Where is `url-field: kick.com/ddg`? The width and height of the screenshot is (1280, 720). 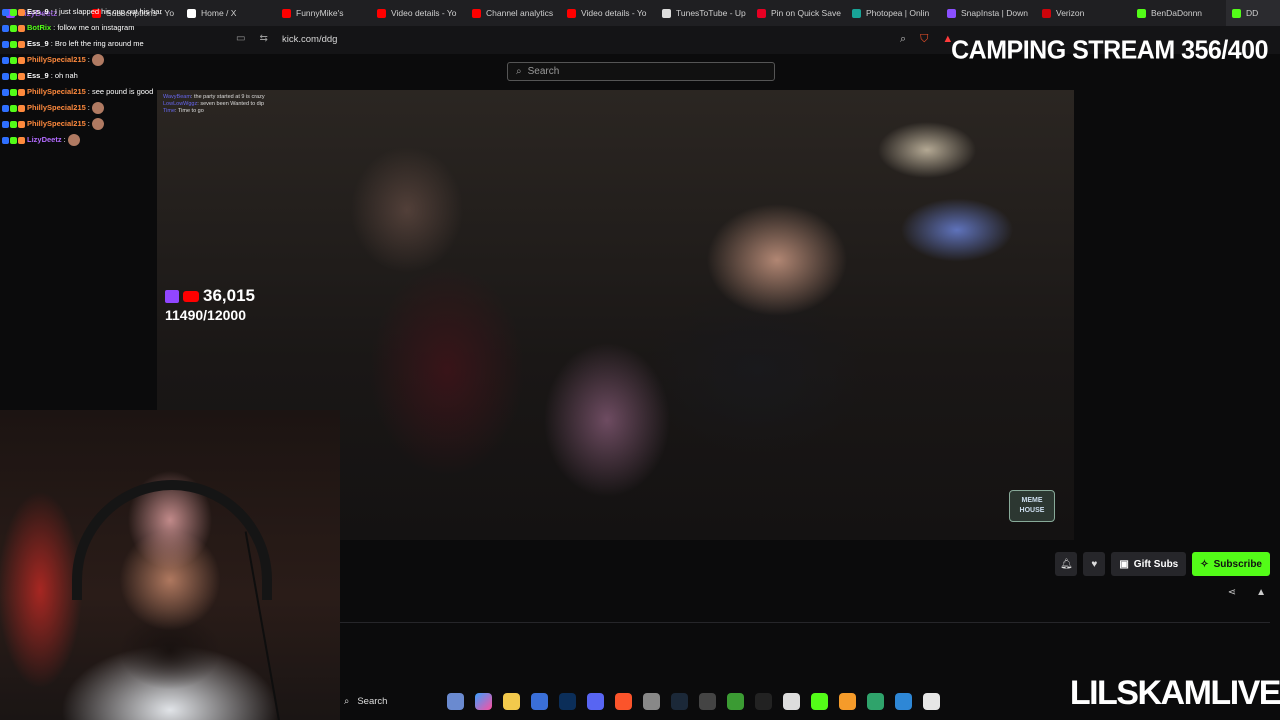 url-field: kick.com/ddg is located at coordinates (309, 39).